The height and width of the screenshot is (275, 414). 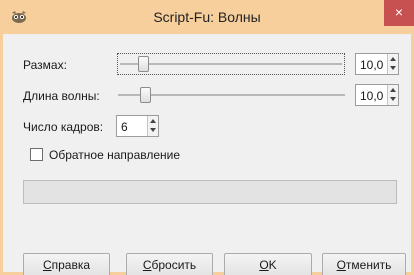 I want to click on ok-label: K, so click(x=272, y=265).